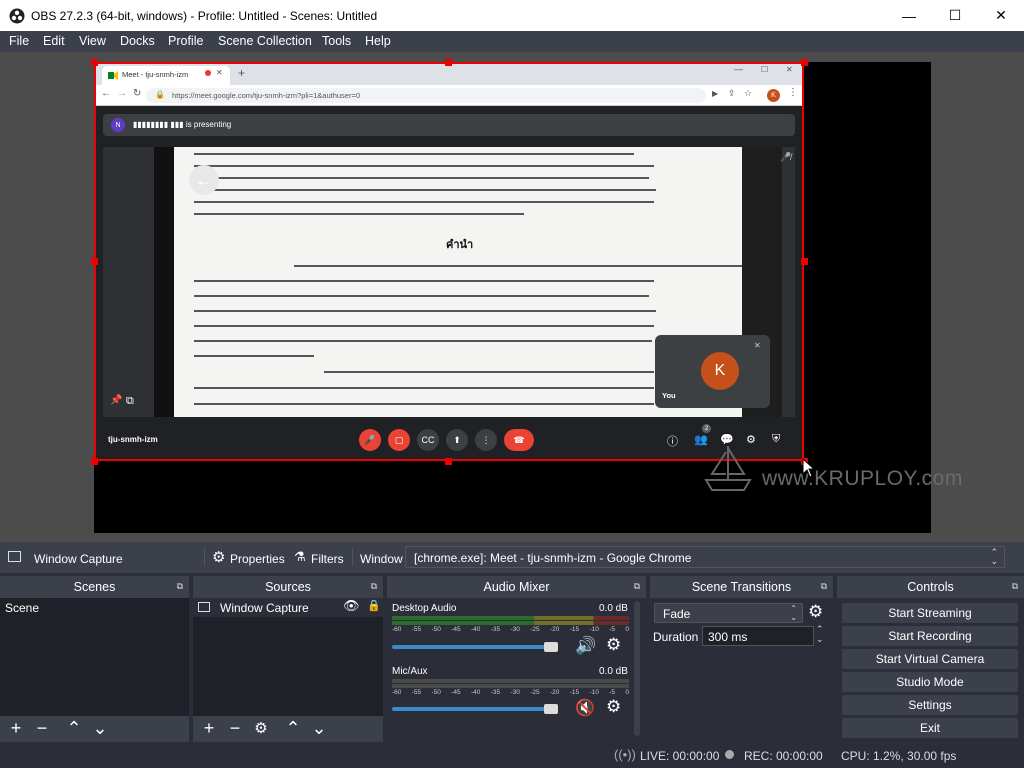 The image size is (1024, 768). What do you see at coordinates (637, 586) in the screenshot?
I see `mixer-undock-icon: ⧉` at bounding box center [637, 586].